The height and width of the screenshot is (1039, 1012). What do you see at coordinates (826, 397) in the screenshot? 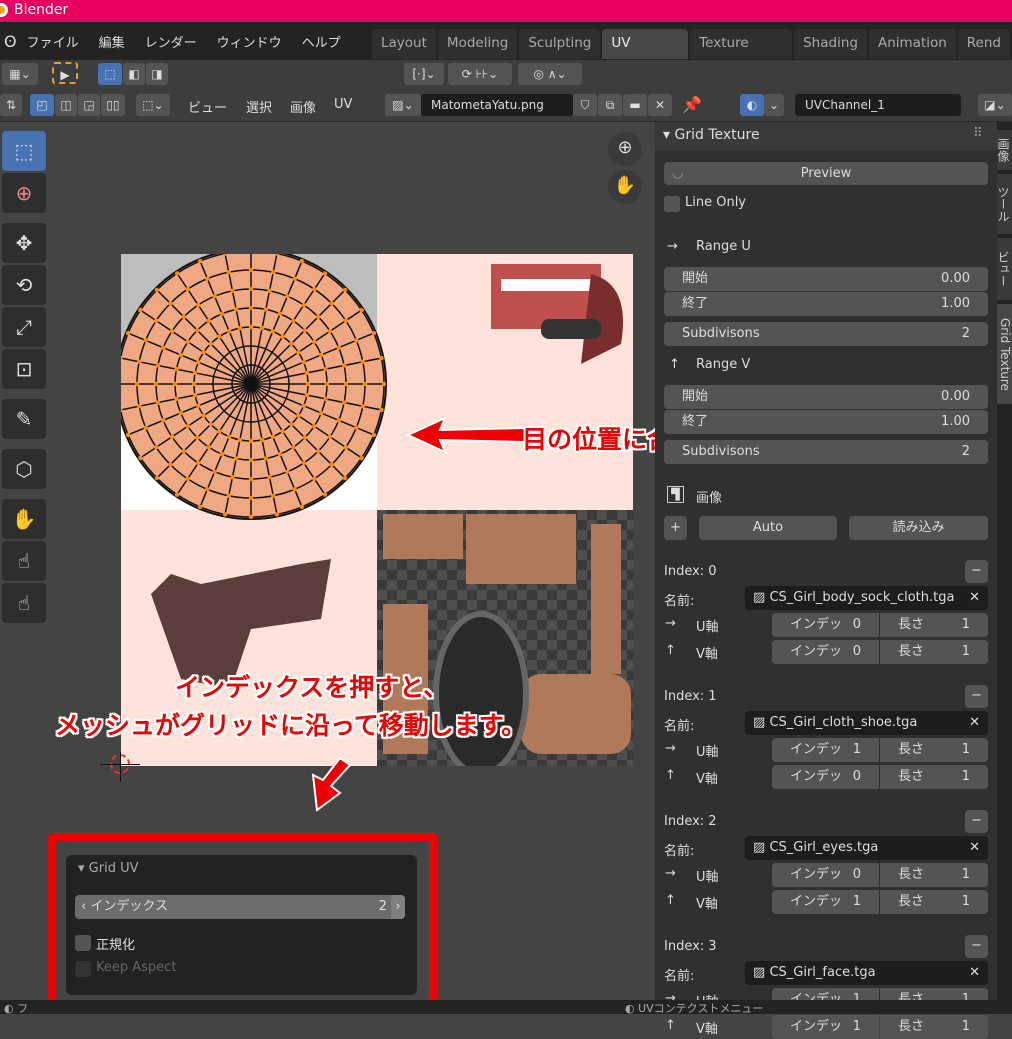
I see `range-v-start-field: 開始 0.00` at bounding box center [826, 397].